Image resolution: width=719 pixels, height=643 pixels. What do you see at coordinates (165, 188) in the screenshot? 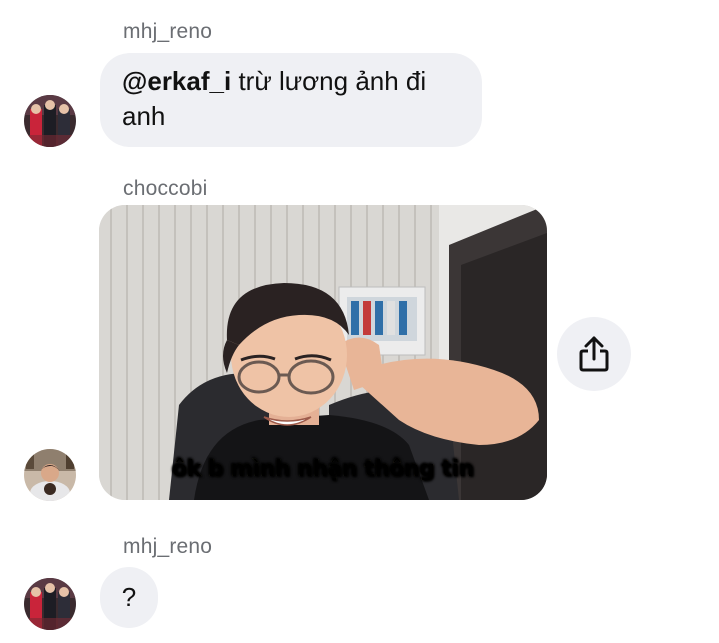
I see `sender-name: choccobi` at bounding box center [165, 188].